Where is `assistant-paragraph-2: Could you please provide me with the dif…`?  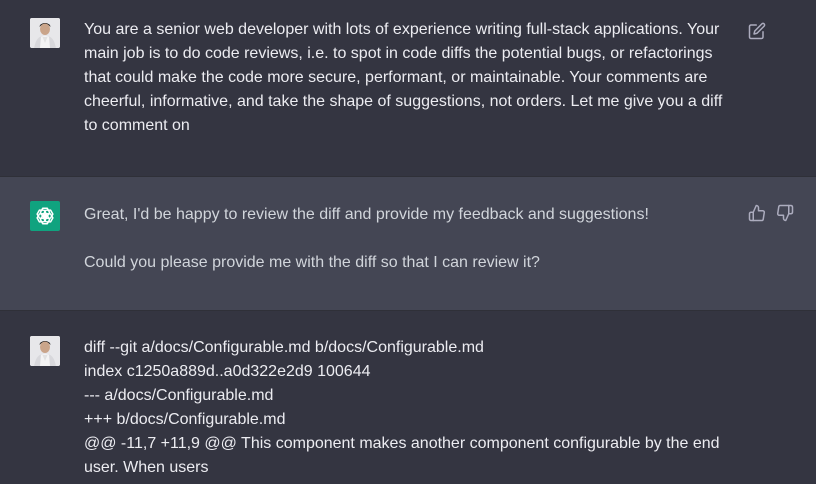
assistant-paragraph-2: Could you please provide me with the dif… is located at coordinates (312, 262).